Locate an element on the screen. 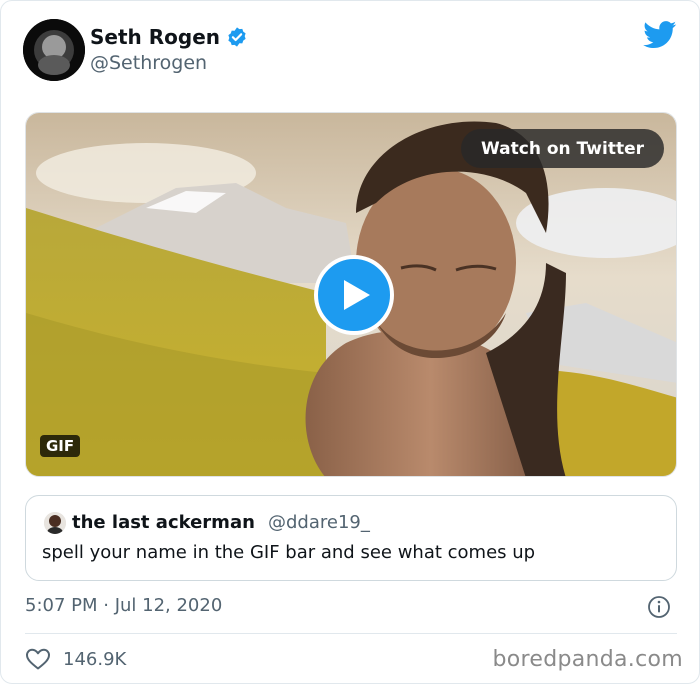  quoted-author-handle: @ddare19_ is located at coordinates (319, 522).